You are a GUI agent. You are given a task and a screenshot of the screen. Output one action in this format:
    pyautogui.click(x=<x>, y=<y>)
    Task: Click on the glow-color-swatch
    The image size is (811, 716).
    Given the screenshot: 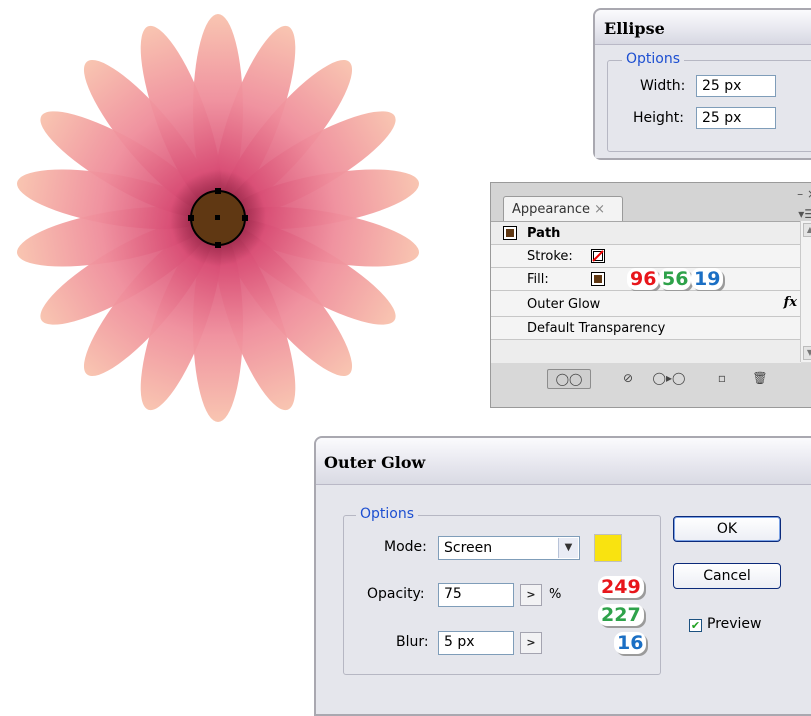 What is the action you would take?
    pyautogui.click(x=608, y=548)
    